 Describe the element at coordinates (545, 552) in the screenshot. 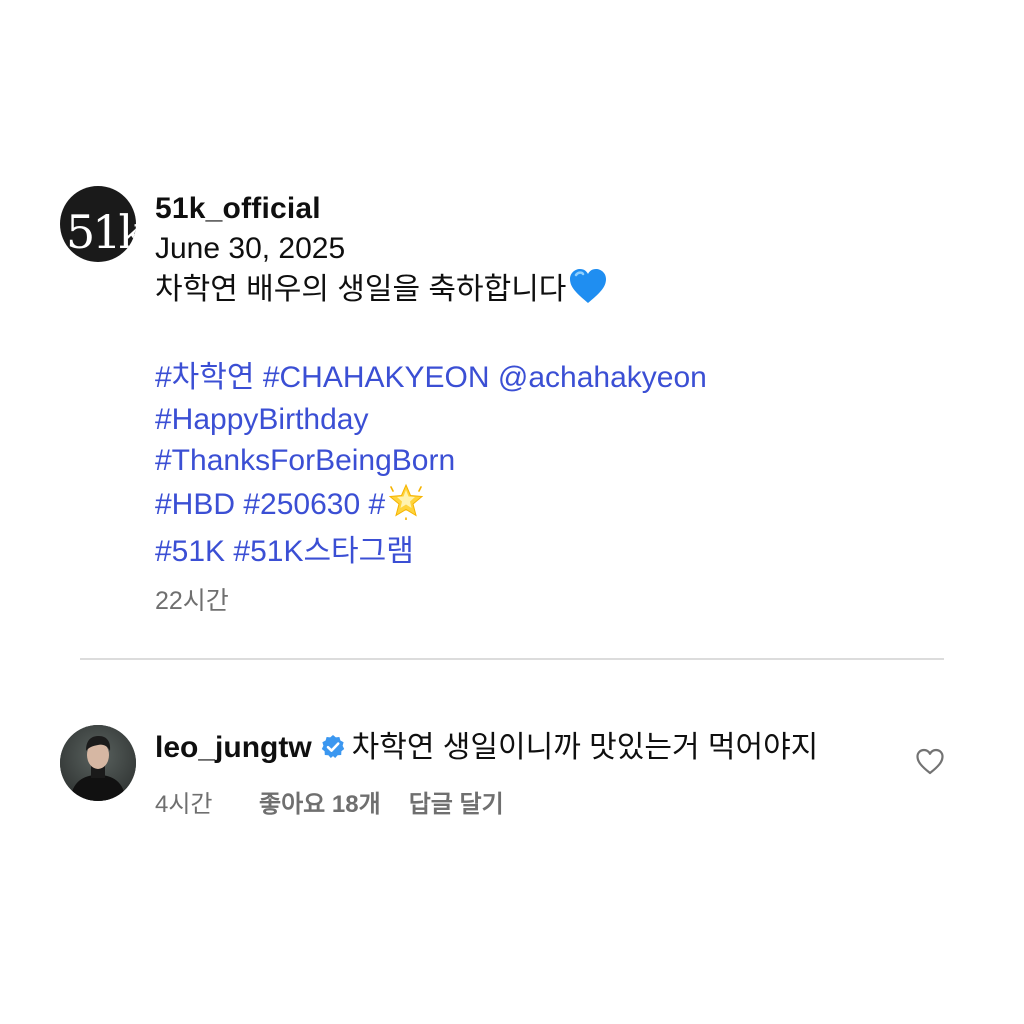

I see `hashtag-line-5: #51K #51K스타그램` at that location.